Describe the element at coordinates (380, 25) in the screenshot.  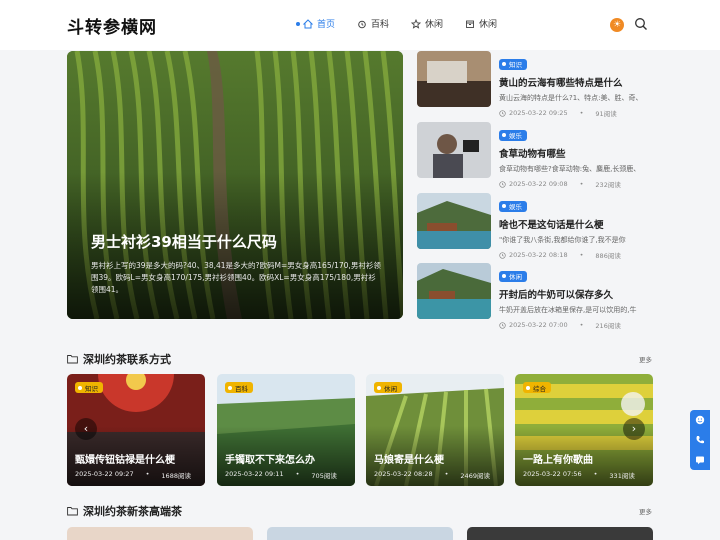
I see `nav-label: 百科` at that location.